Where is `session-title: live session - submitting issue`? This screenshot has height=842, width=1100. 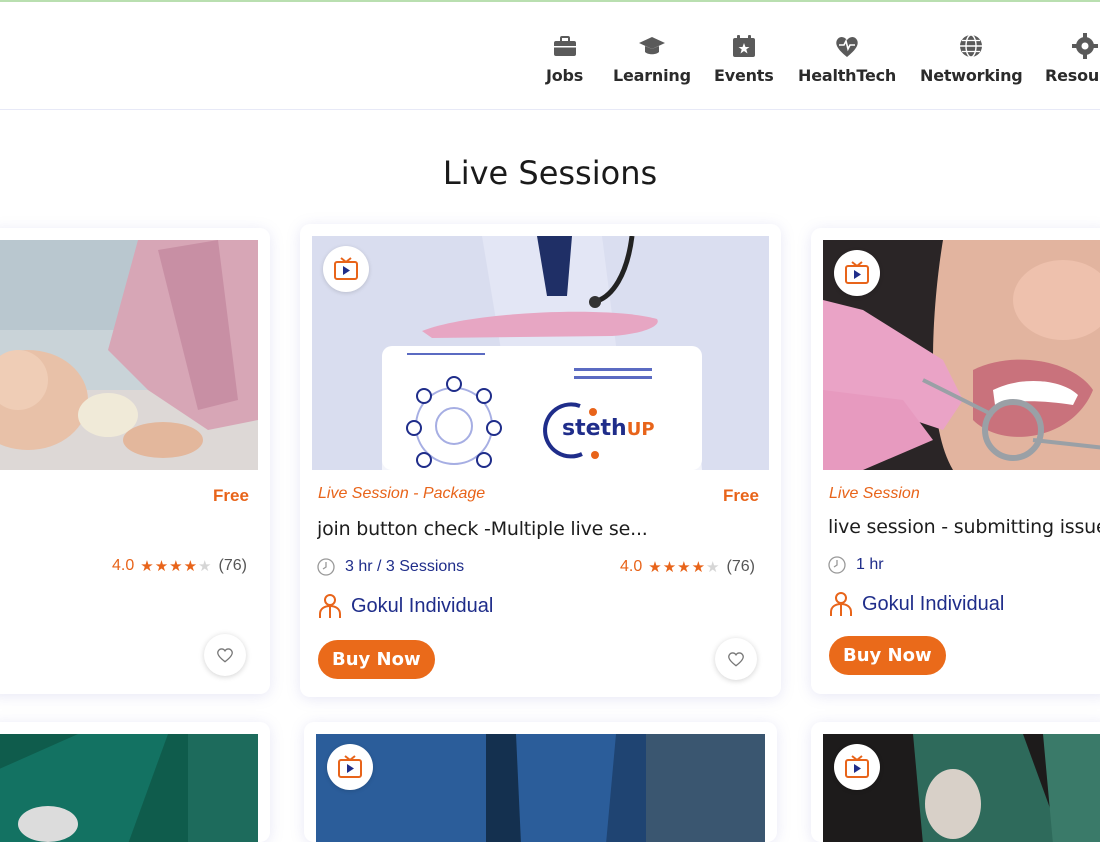 session-title: live session - submitting issue is located at coordinates (964, 527).